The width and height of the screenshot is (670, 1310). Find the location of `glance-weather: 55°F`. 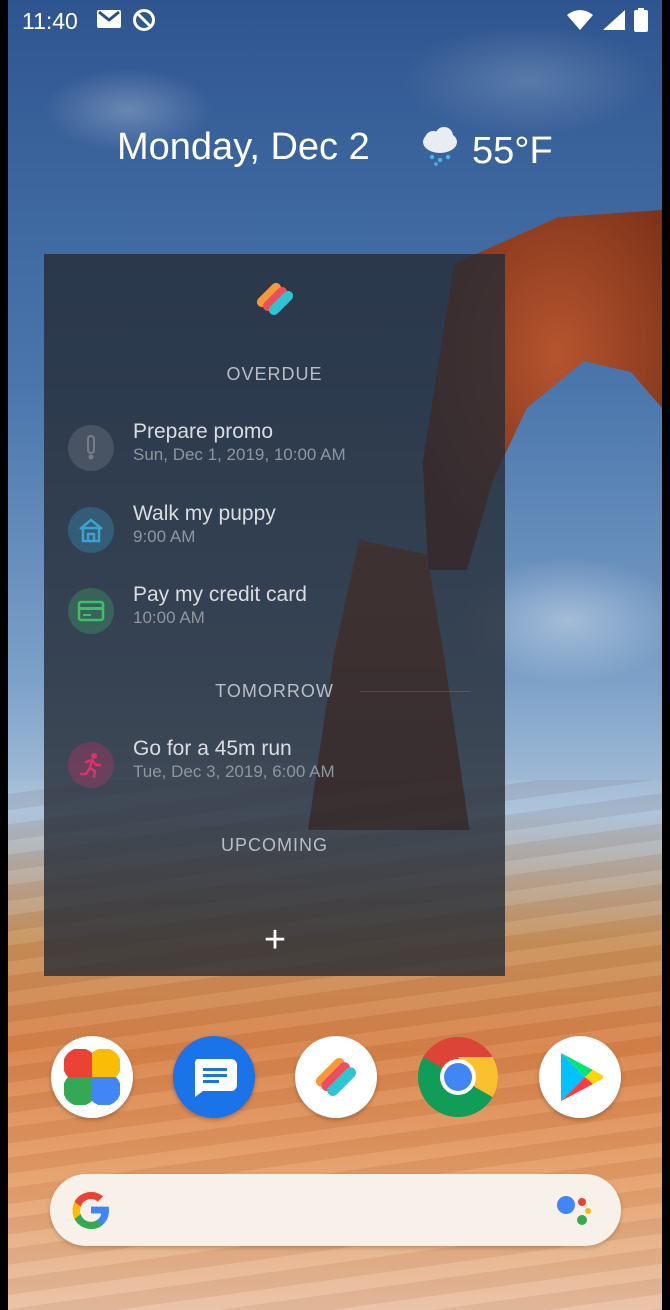

glance-weather: 55°F is located at coordinates (486, 151).